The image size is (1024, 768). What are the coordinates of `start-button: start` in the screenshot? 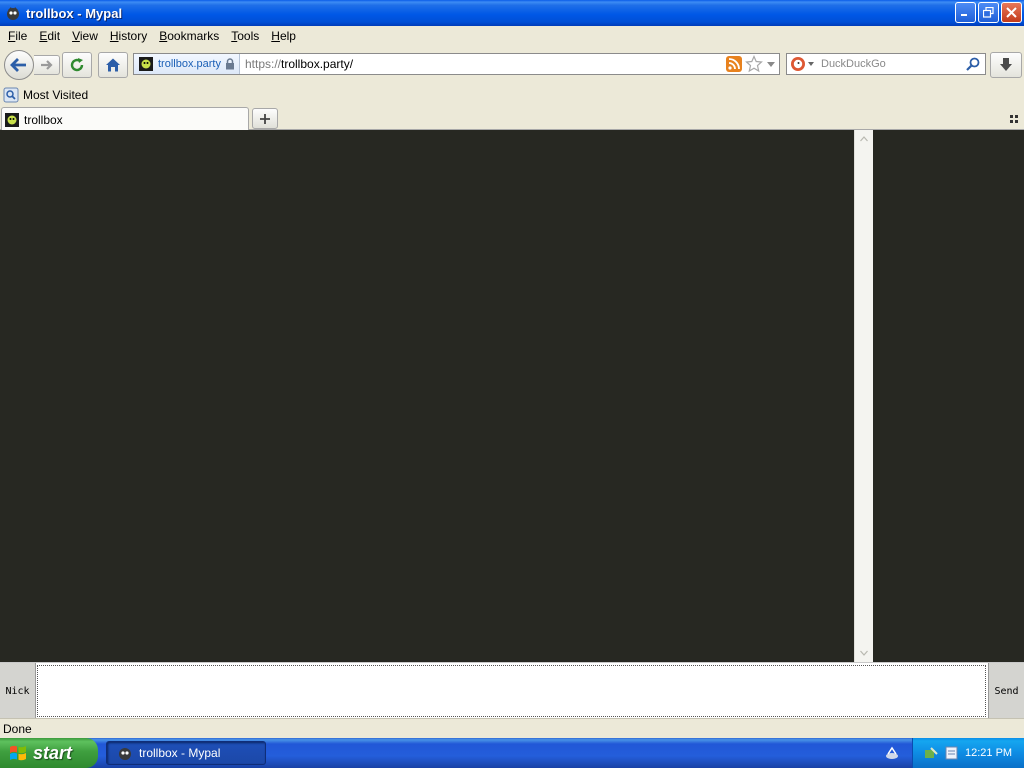 It's located at (49, 753).